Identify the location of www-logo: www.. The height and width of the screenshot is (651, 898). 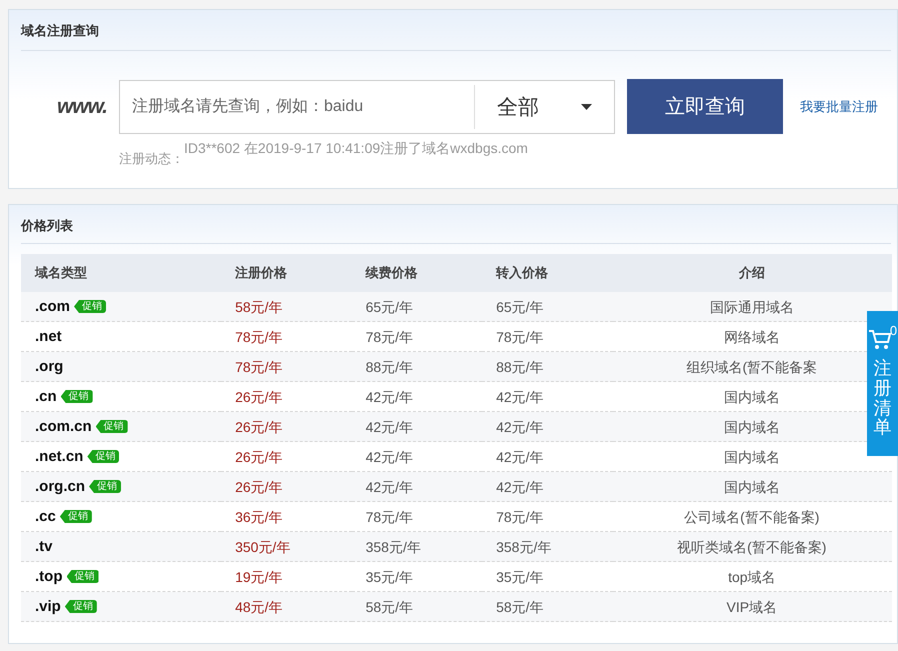
(82, 106).